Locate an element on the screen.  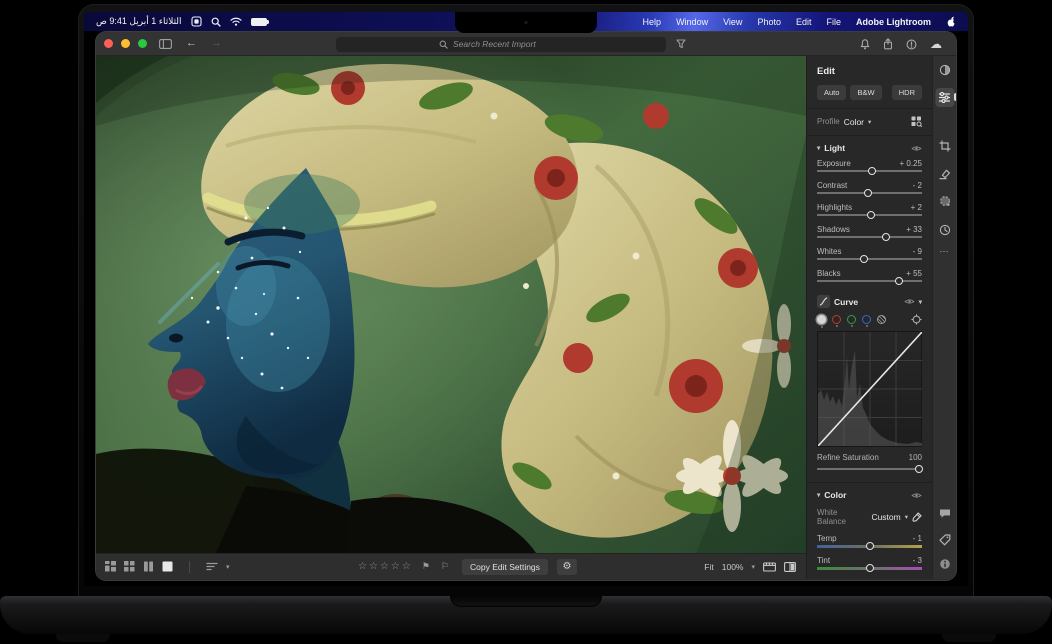
filter-funnel-icon is located at coordinates (681, 44).